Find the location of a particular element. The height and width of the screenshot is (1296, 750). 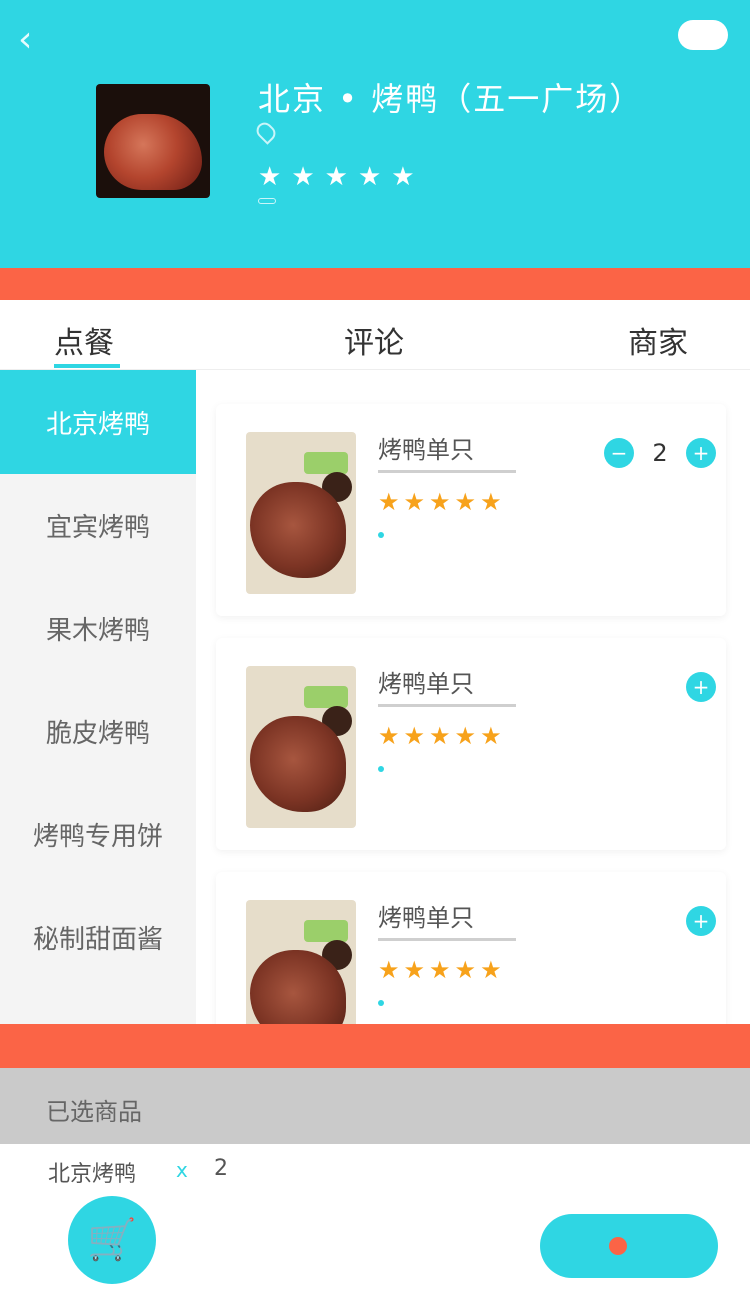

sidebar-item-sweet-bean-sauce: 秘制甜面酱 is located at coordinates (98, 937).